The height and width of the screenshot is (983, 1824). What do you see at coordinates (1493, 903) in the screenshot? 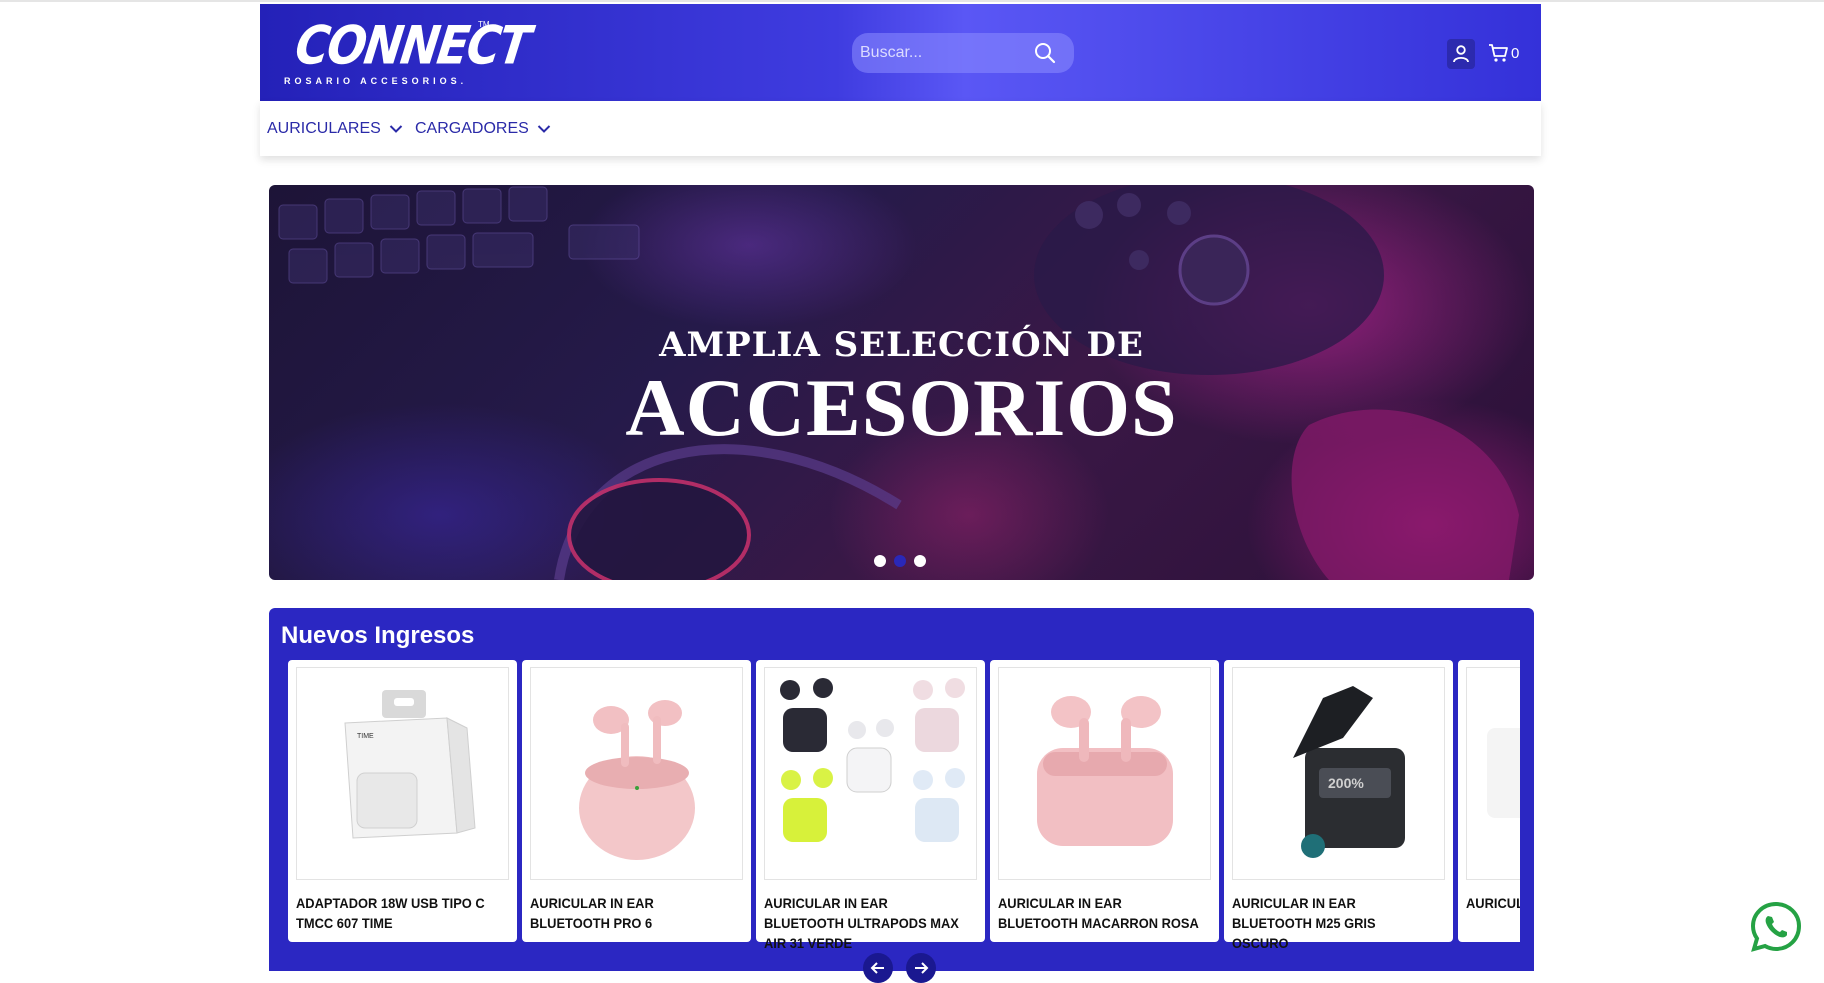
I see `product-name: AURICULAR MATE 90` at bounding box center [1493, 903].